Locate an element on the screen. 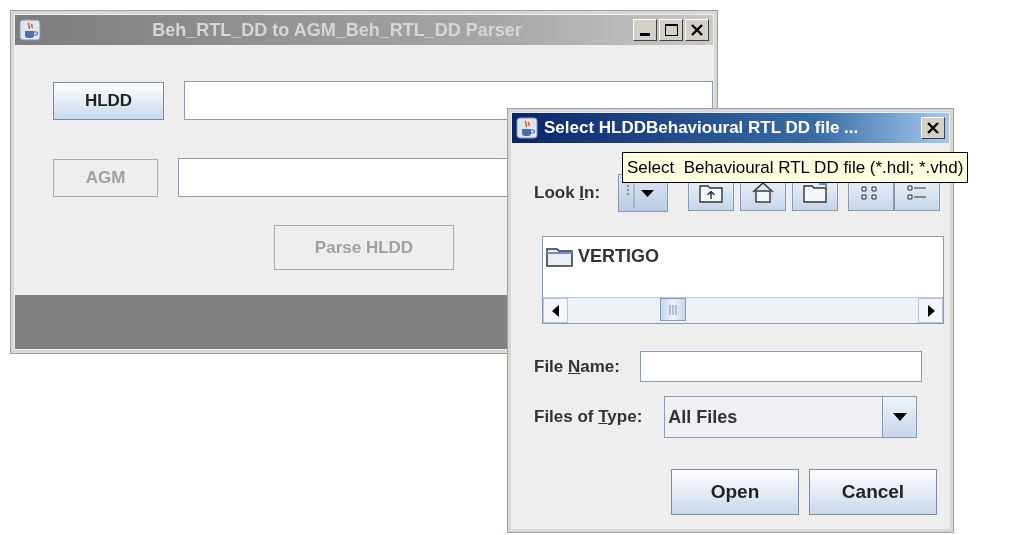 Image resolution: width=1014 pixels, height=535 pixels. file-name-label: File Name: is located at coordinates (577, 366).